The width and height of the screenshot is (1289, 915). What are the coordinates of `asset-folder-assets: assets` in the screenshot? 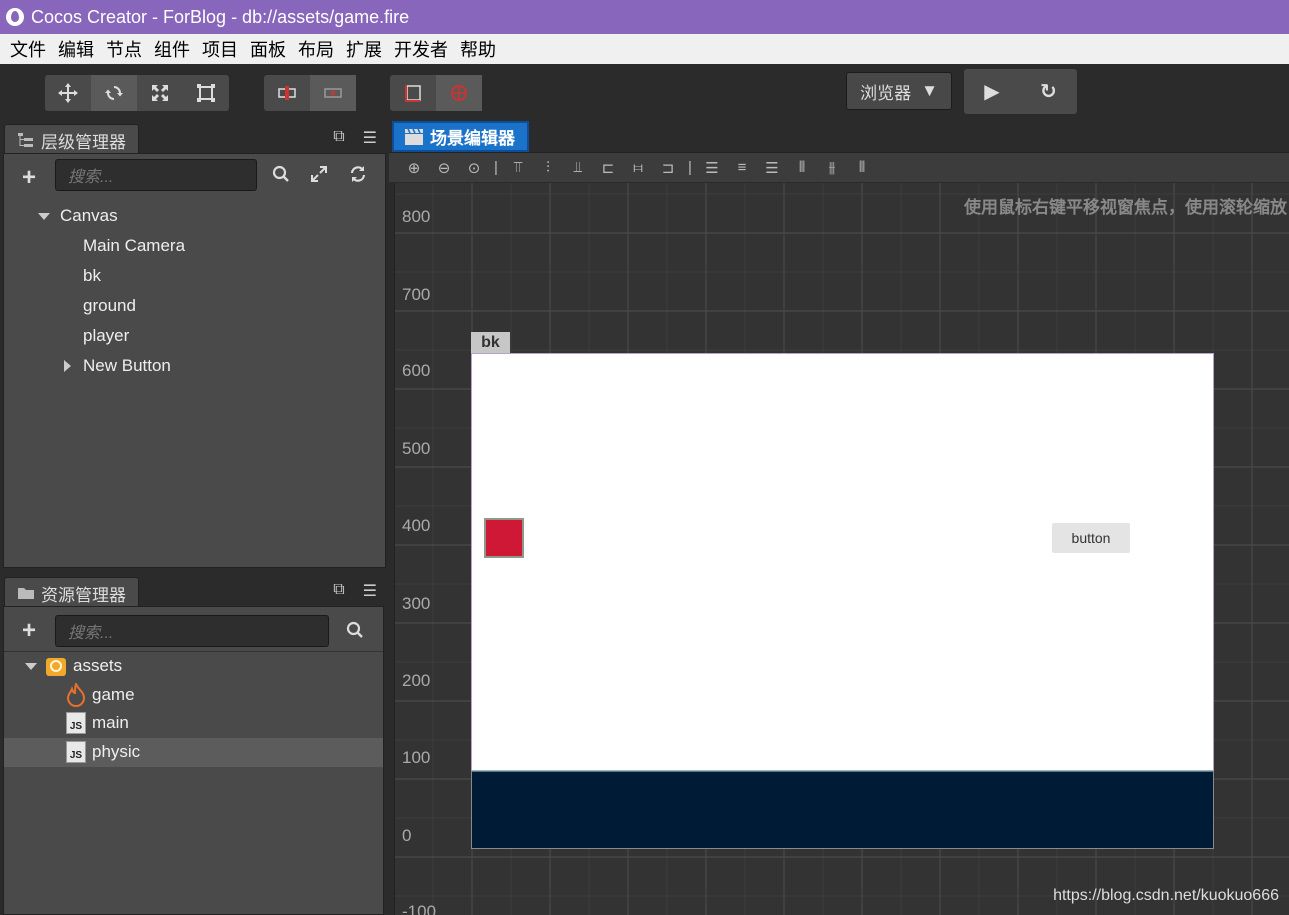 It's located at (73, 666).